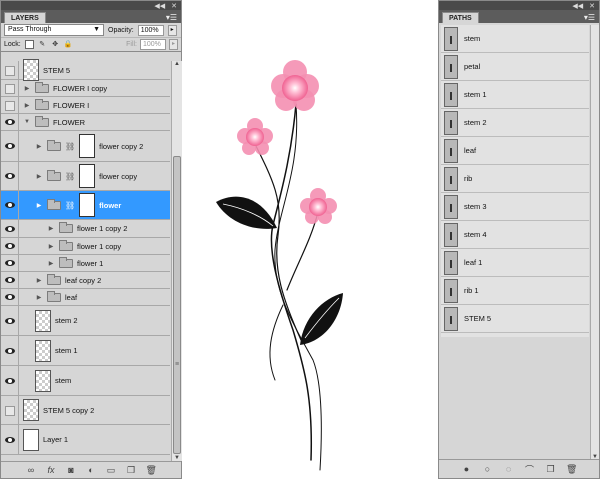 This screenshot has height=479, width=600. I want to click on layer-row: ▶ ⛓ flower, so click(85, 205).